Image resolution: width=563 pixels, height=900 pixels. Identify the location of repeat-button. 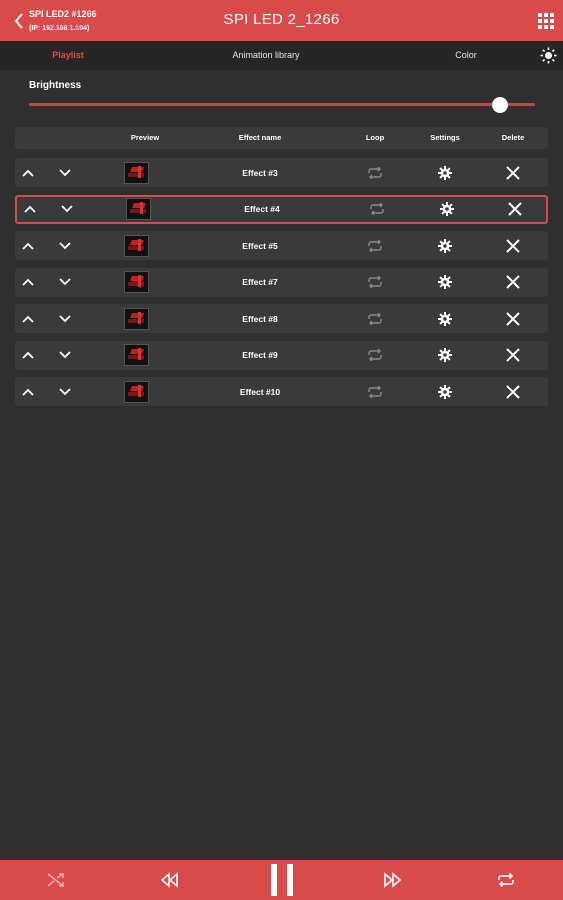
(506, 880).